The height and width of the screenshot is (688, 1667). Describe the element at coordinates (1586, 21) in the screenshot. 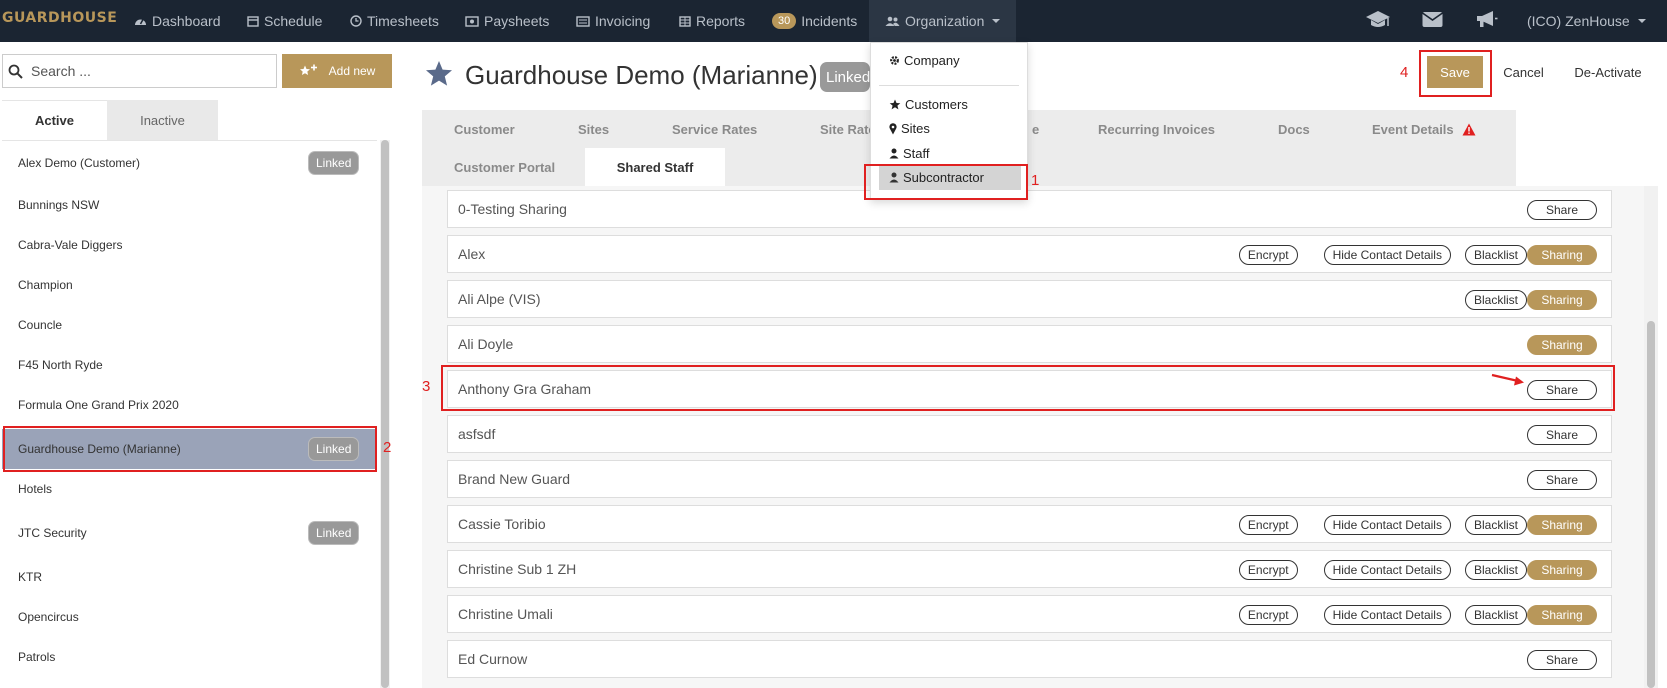

I see `account-menu: (ICO) ZenHouse` at that location.